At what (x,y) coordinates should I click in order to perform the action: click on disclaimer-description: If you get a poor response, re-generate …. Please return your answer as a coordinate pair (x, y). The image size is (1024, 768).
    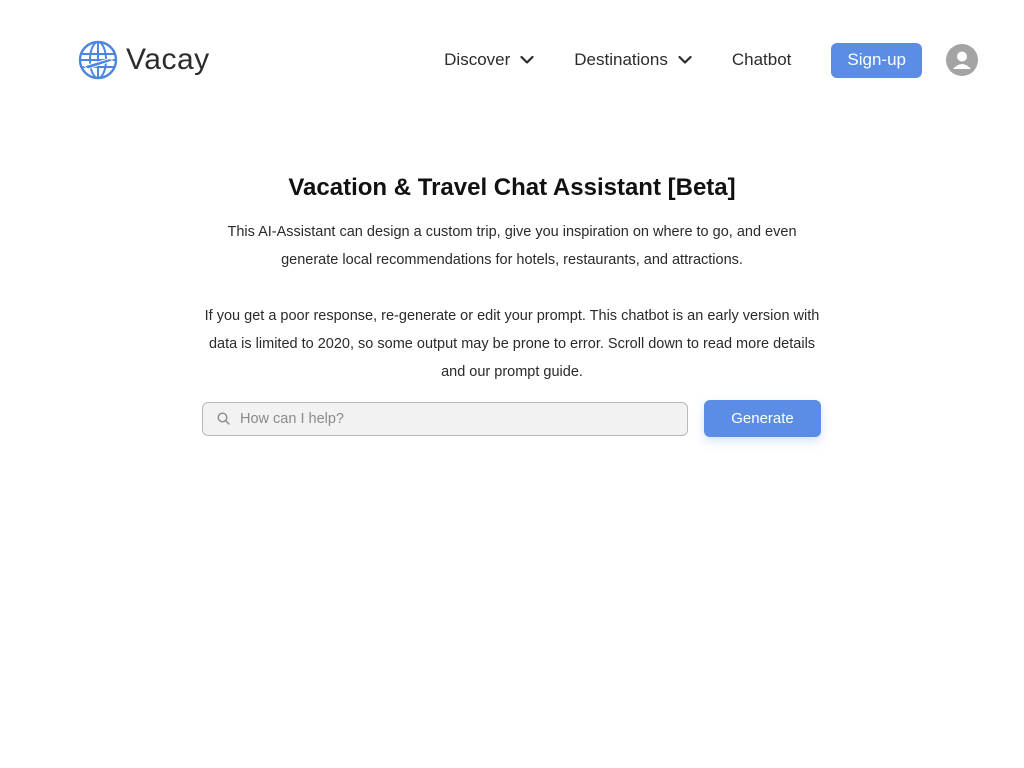
    Looking at the image, I should click on (512, 344).